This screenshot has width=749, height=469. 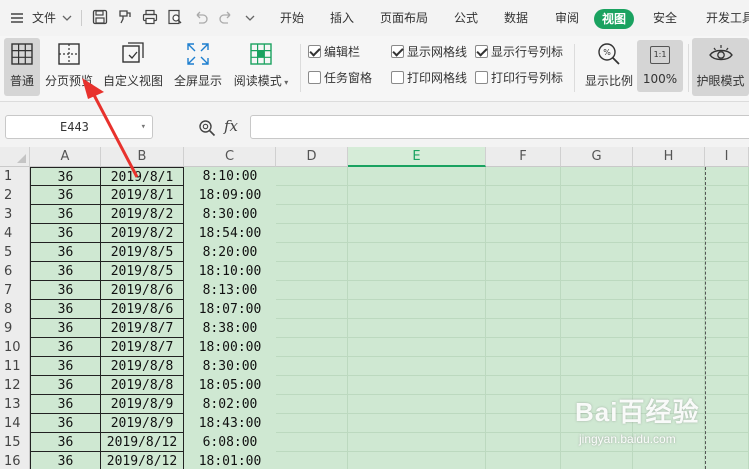 What do you see at coordinates (15, 405) in the screenshot?
I see `row-header: 13` at bounding box center [15, 405].